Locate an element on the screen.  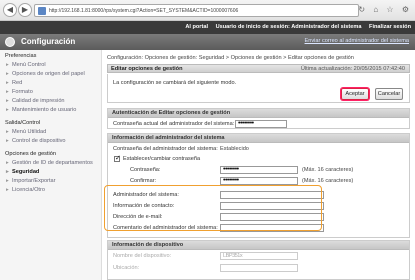
sidebar-item-license: Licencia/Otro is located at coordinates (22, 190).